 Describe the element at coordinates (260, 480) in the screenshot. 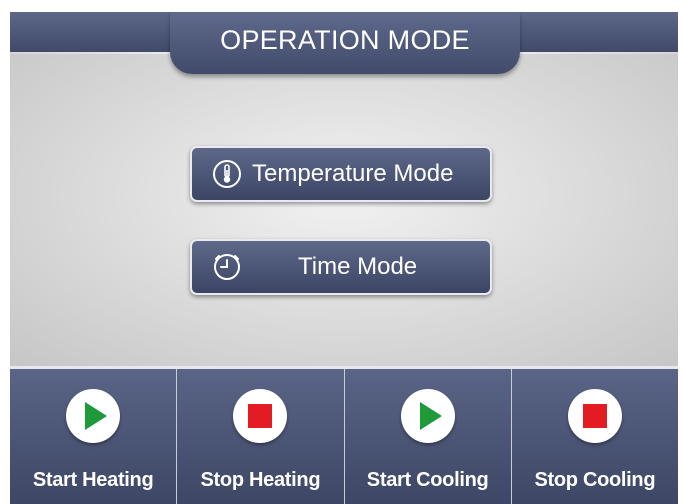

I see `stop-heating-label: Stop Heating` at that location.